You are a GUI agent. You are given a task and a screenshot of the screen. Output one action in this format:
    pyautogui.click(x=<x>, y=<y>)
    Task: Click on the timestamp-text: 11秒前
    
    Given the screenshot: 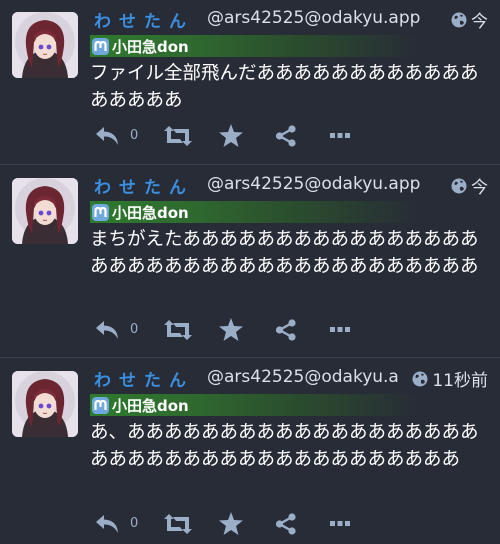 What is the action you would take?
    pyautogui.click(x=460, y=381)
    